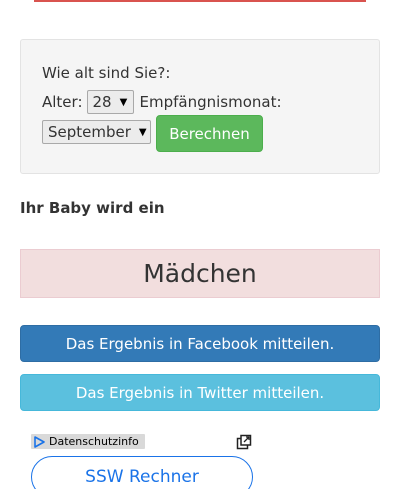  What do you see at coordinates (200, 343) in the screenshot?
I see `share-facebook-button: Das Ergebnis in Facebook mitteilen.` at bounding box center [200, 343].